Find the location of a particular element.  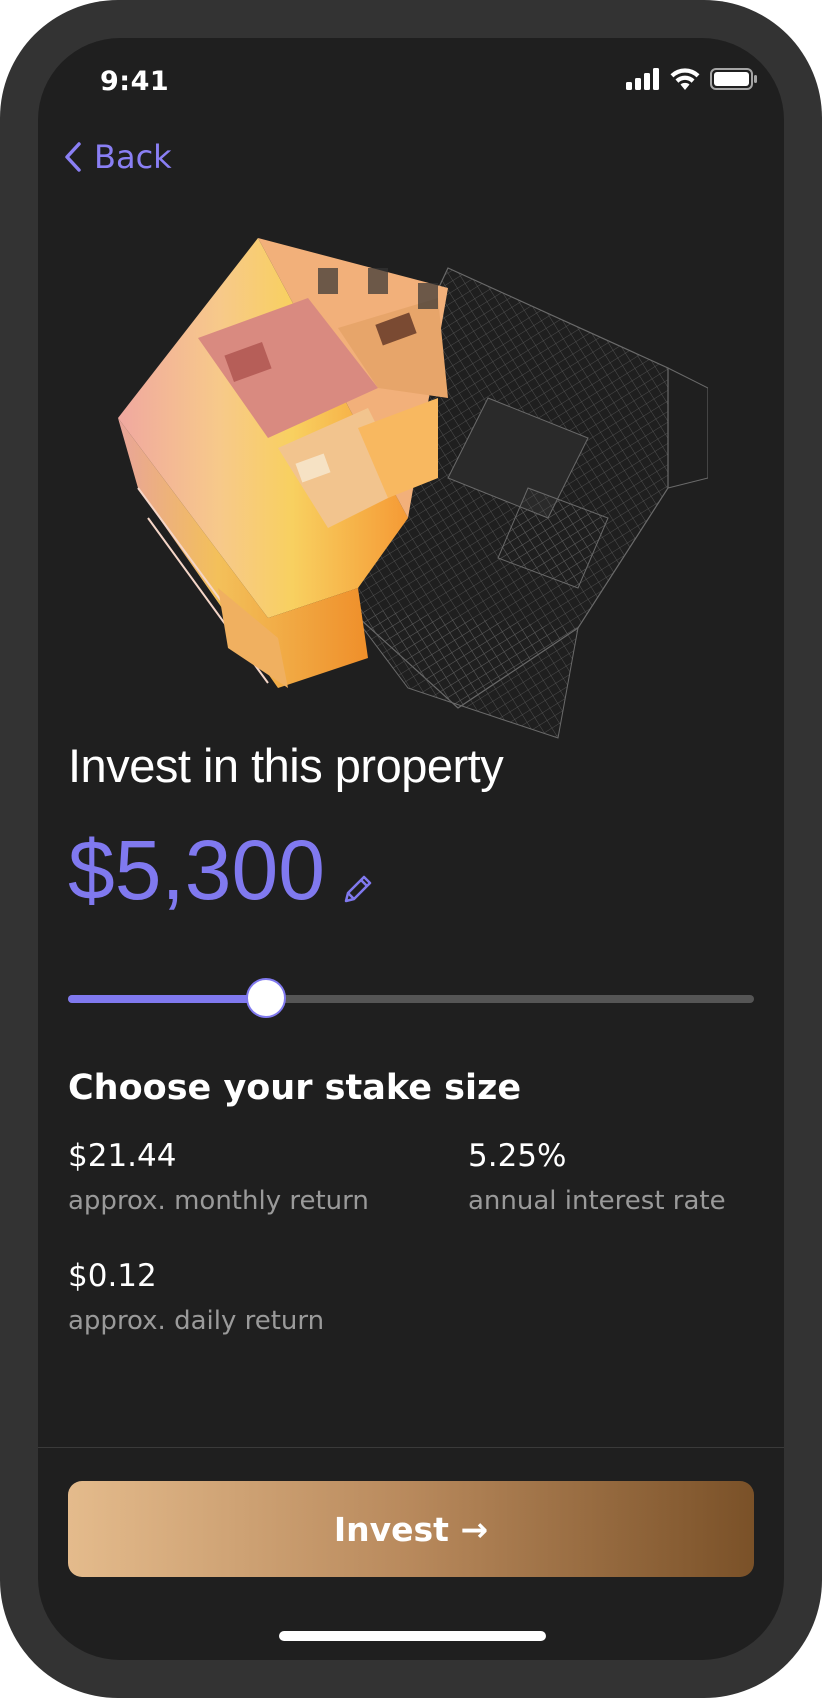

status-time: 9:41 is located at coordinates (135, 81).